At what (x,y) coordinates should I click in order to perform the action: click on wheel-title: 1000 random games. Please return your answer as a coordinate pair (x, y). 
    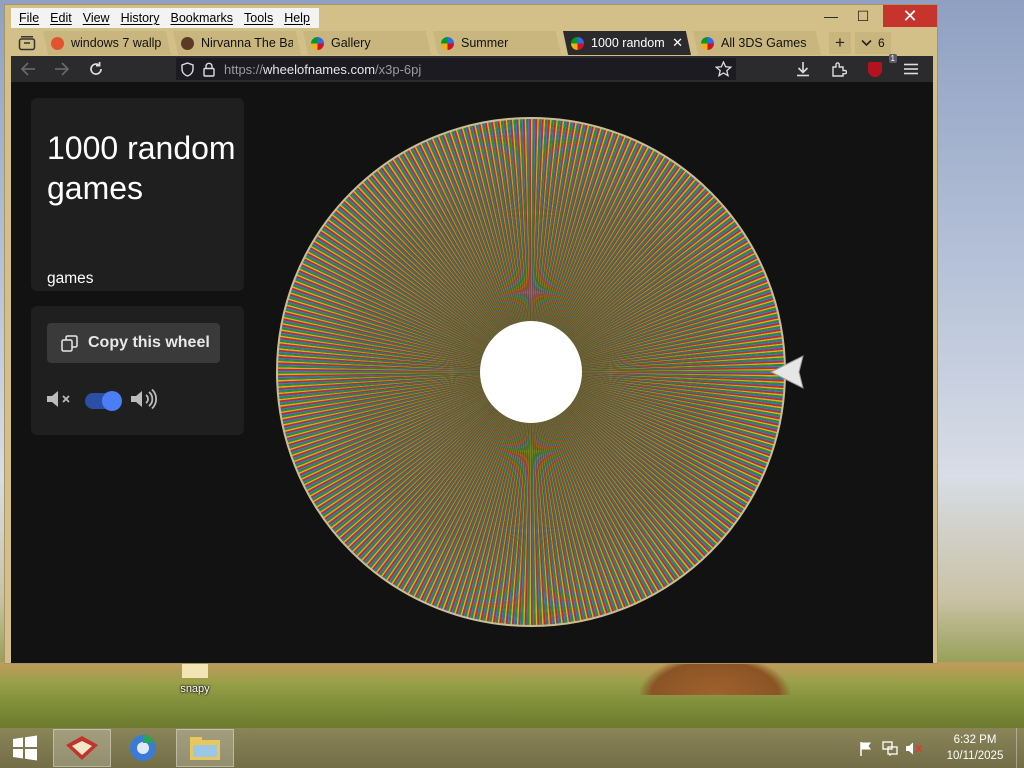
    Looking at the image, I should click on (141, 168).